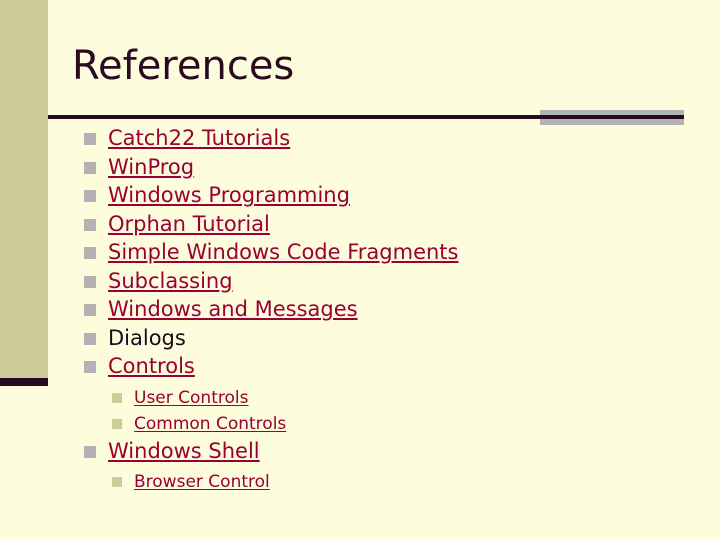  Describe the element at coordinates (24, 189) in the screenshot. I see `decorative-left-band` at that location.